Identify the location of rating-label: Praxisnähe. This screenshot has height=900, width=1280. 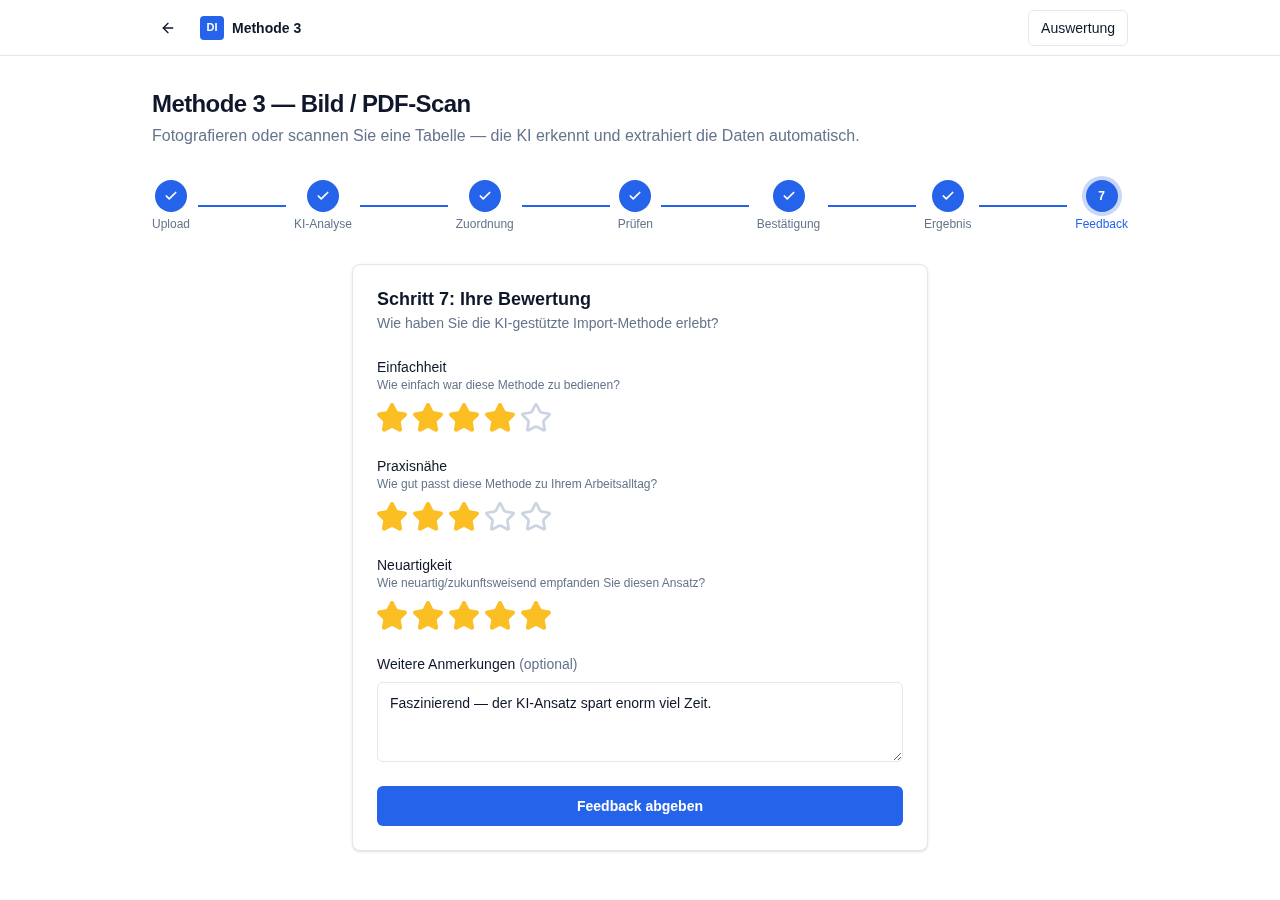
(413, 466).